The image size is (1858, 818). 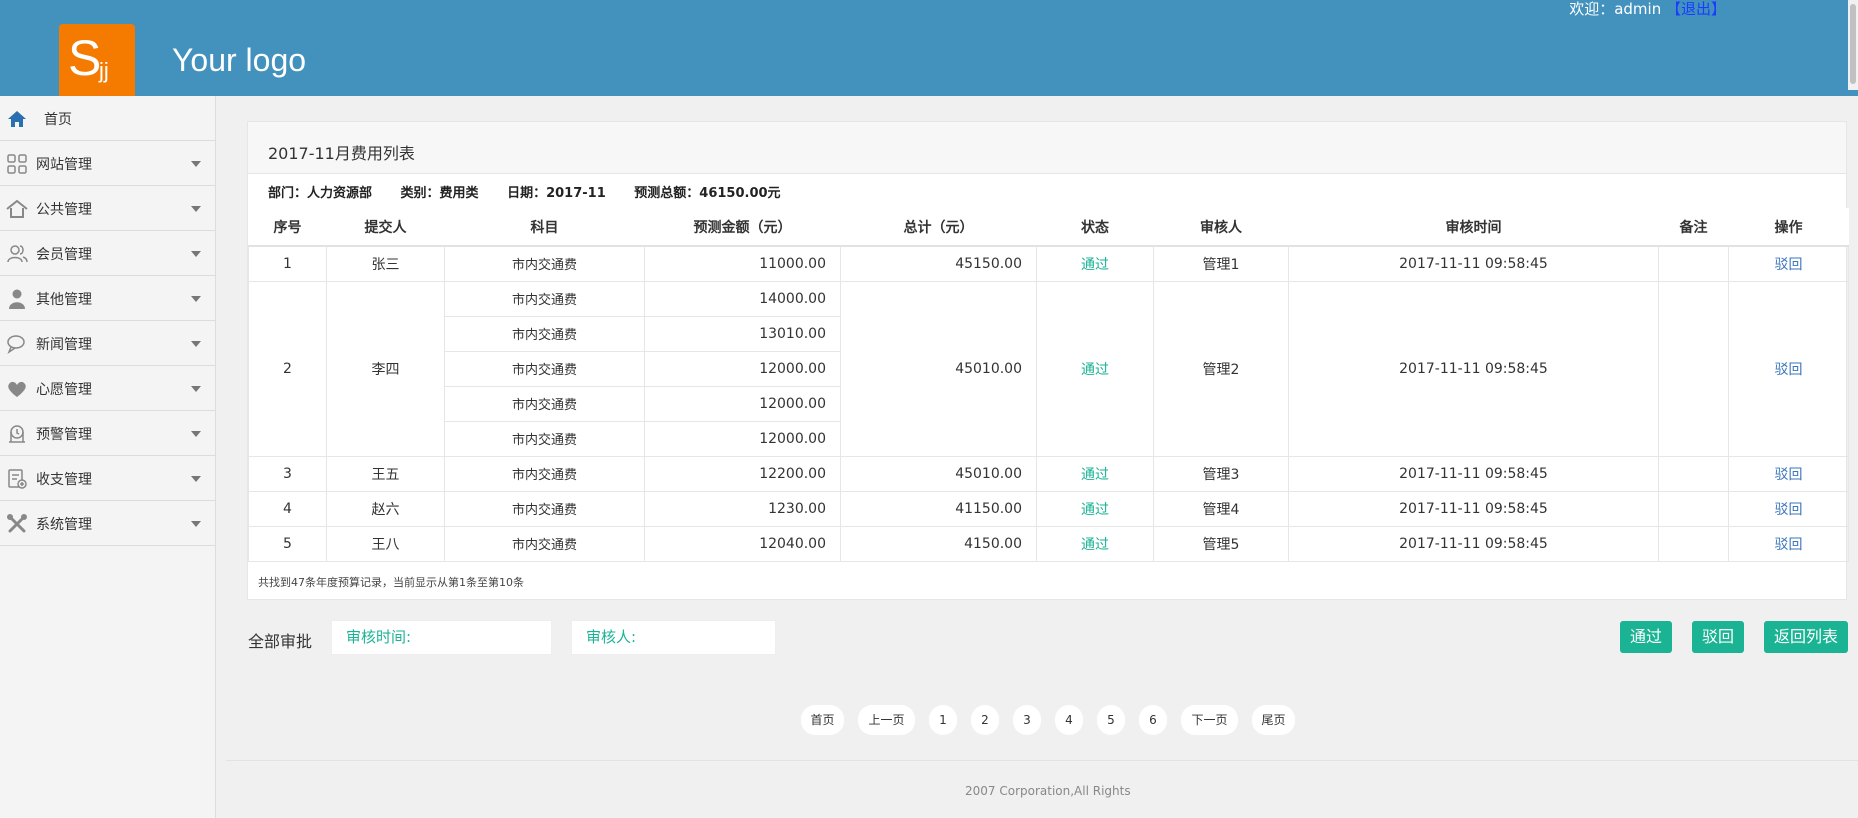 What do you see at coordinates (886, 720) in the screenshot?
I see `page-prev: 上一页` at bounding box center [886, 720].